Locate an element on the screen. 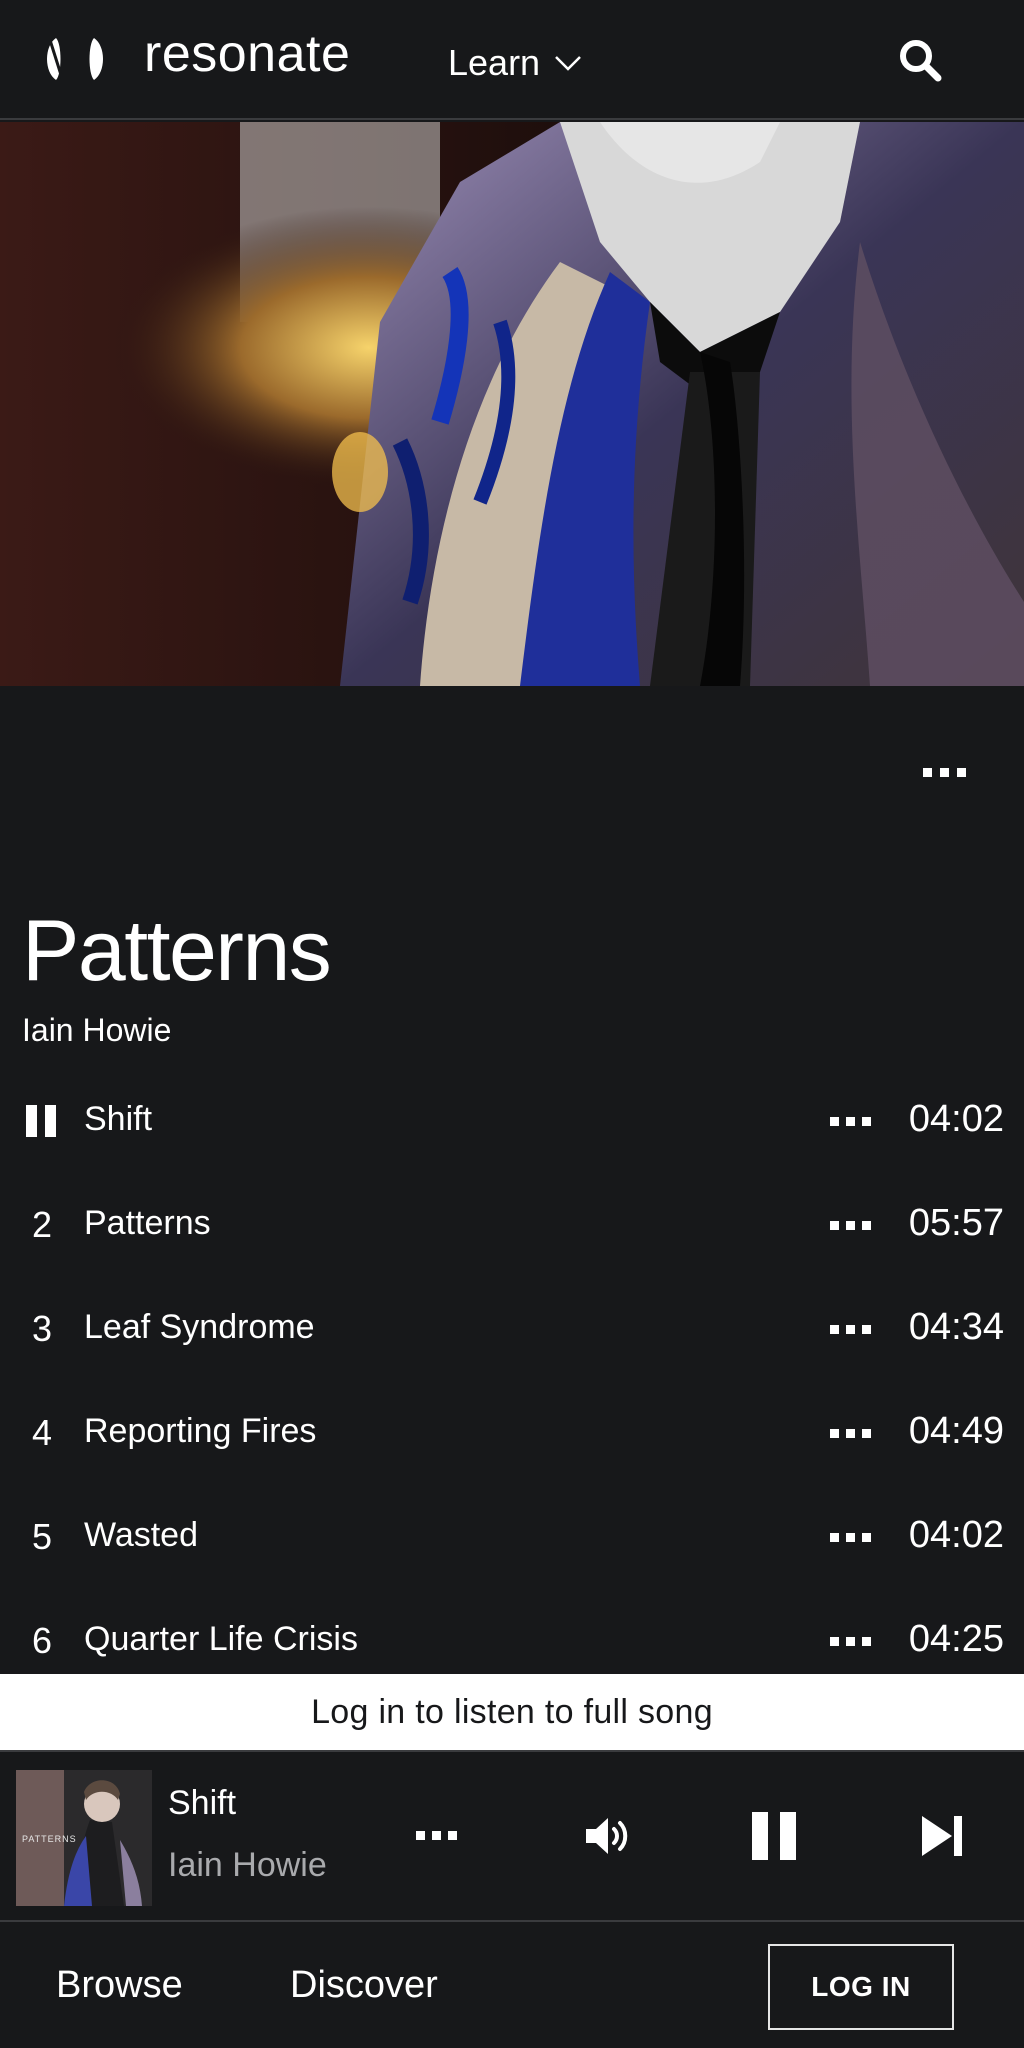 The width and height of the screenshot is (1024, 2048). player-more-button is located at coordinates (441, 1835).